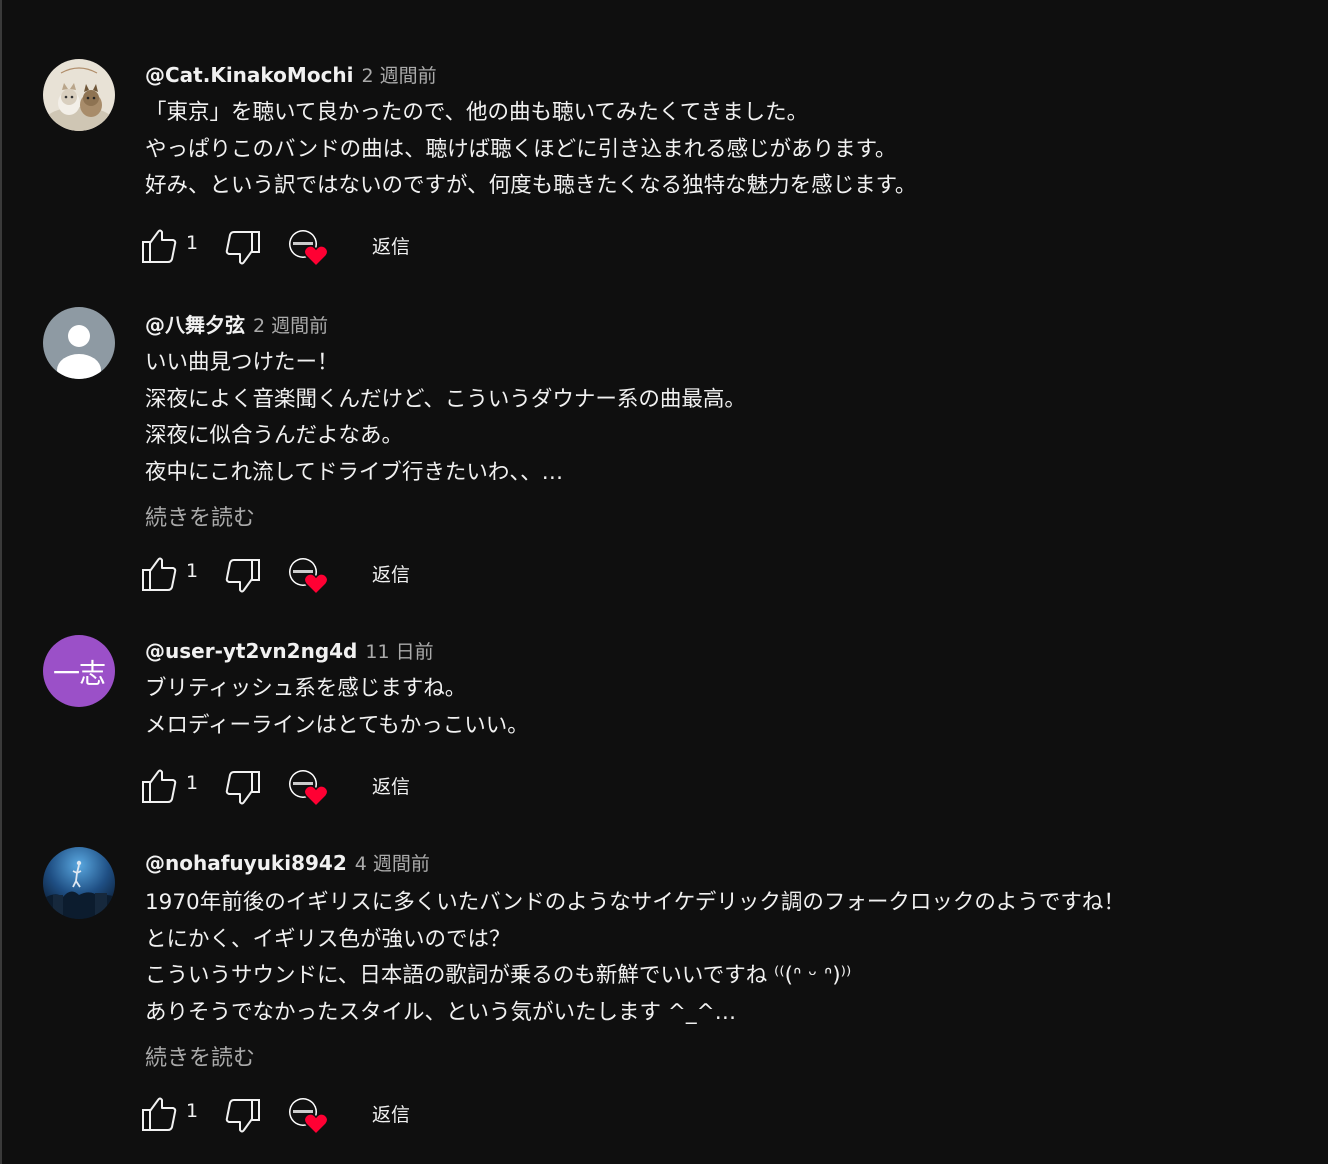  I want to click on comment-line: 好み、という訳ではないのですが、何度も聴きたくなる独特な魅力を感じます。, so click(531, 185).